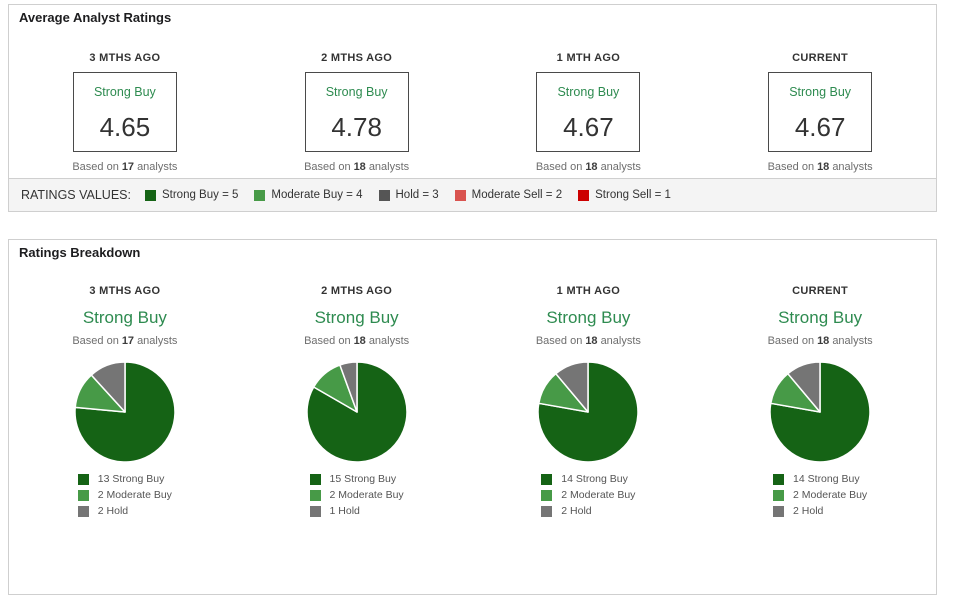 The height and width of the screenshot is (595, 965). What do you see at coordinates (460, 195) in the screenshot?
I see `moderate-sell-swatch-icon` at bounding box center [460, 195].